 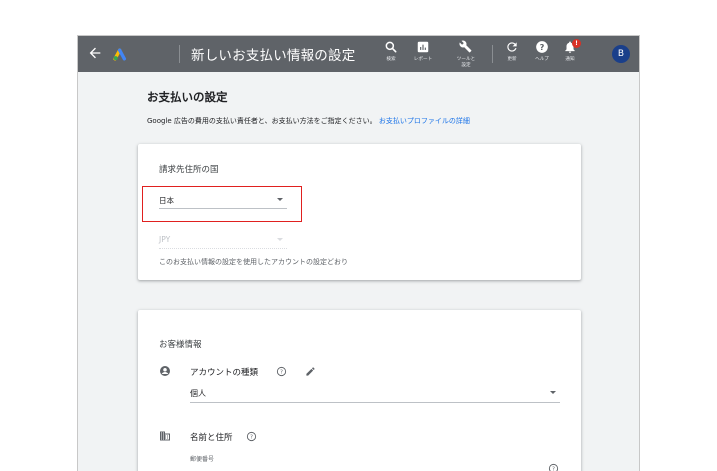 I want to click on page-title-header: 新しいお支払い情報の設定, so click(x=273, y=56).